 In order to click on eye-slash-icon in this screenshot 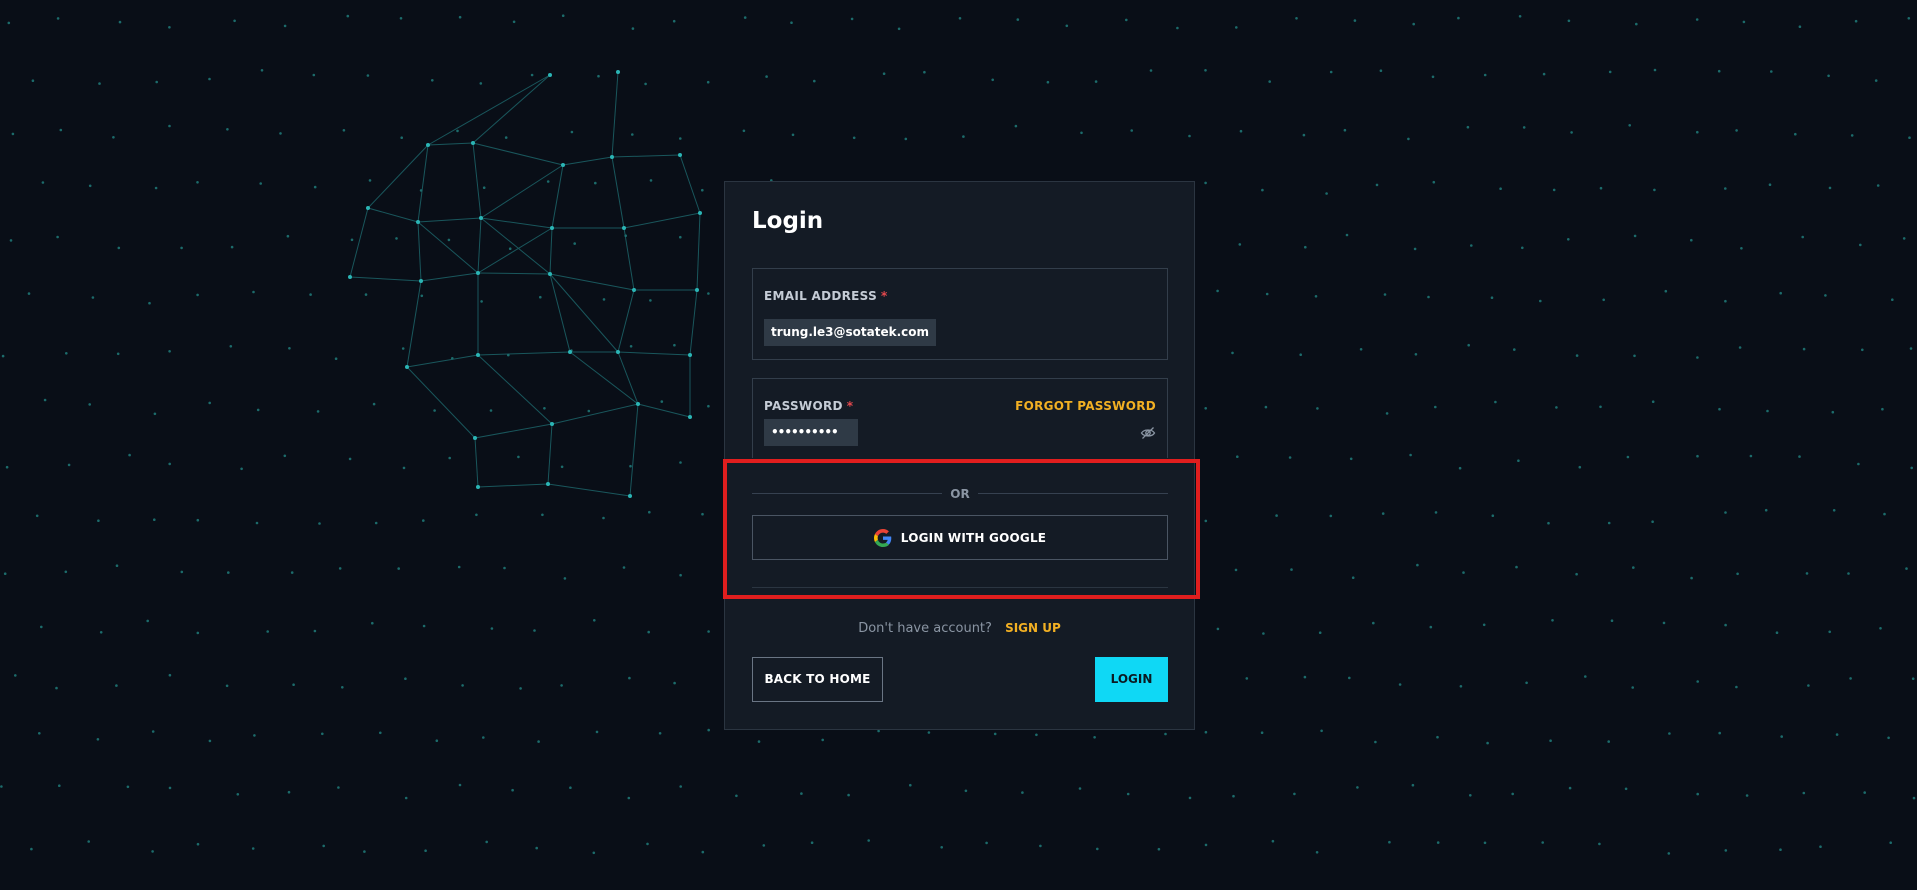, I will do `click(1148, 433)`.